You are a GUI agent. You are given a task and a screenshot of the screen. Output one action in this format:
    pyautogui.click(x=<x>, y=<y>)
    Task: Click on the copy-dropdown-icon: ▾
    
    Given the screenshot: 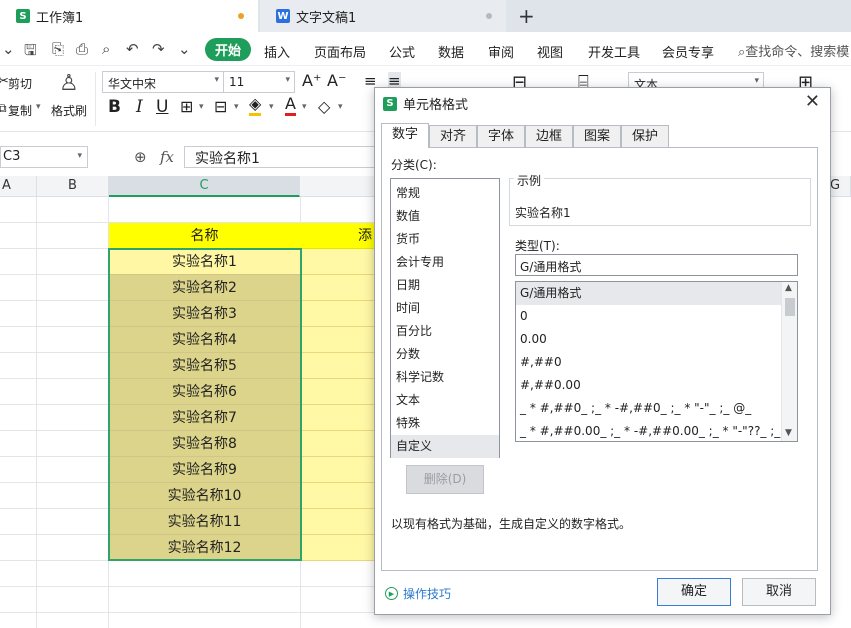 What is the action you would take?
    pyautogui.click(x=38, y=107)
    